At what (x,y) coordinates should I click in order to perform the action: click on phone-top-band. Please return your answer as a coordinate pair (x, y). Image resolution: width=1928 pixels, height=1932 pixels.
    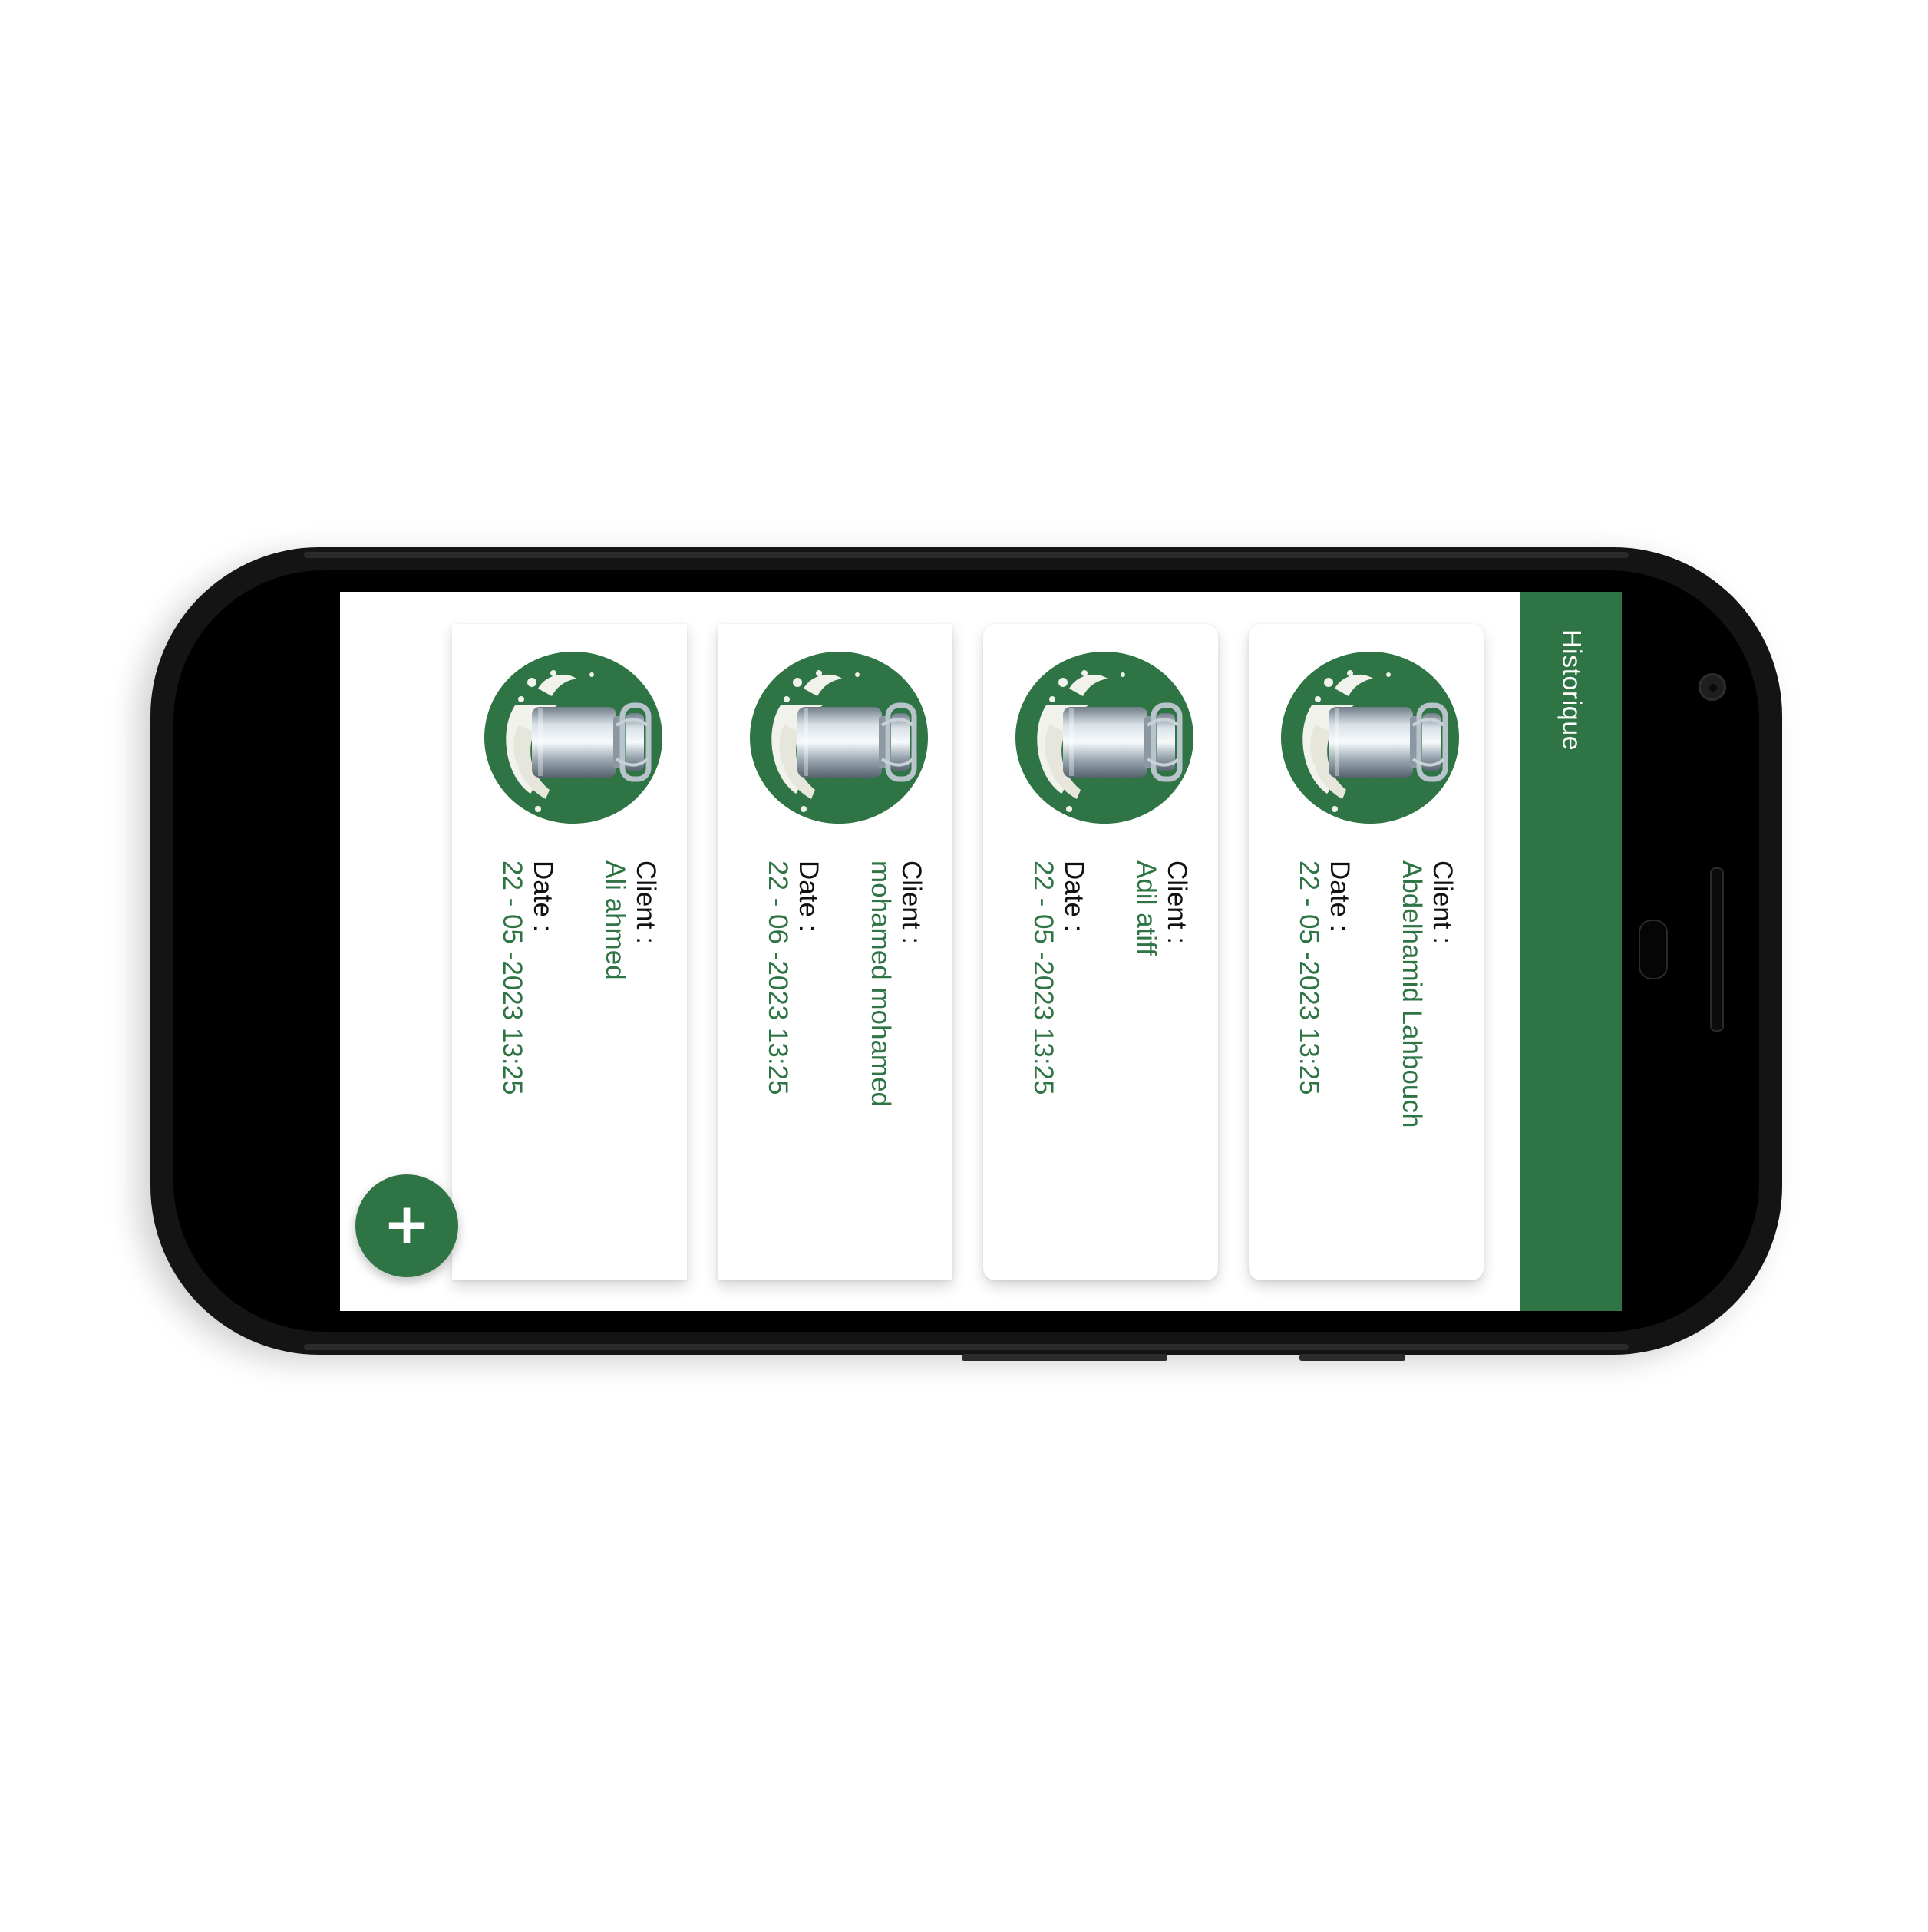
    Looking at the image, I should click on (967, 555).